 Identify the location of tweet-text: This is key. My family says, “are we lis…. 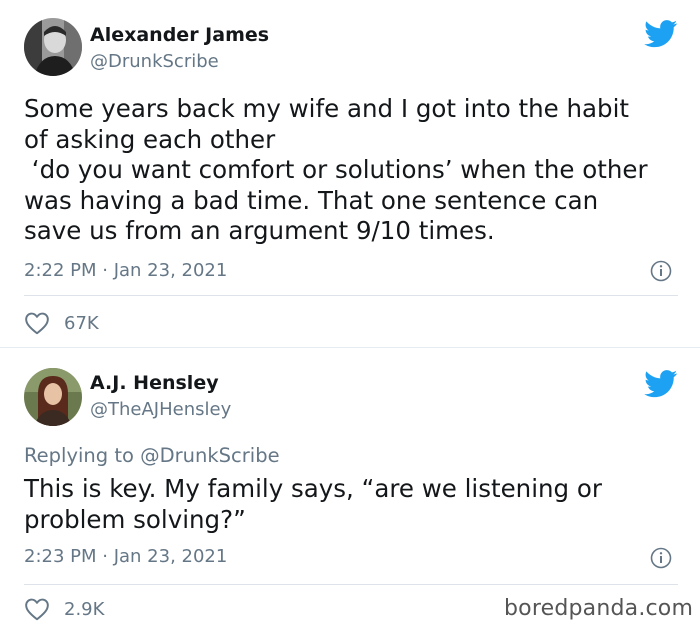
(354, 504).